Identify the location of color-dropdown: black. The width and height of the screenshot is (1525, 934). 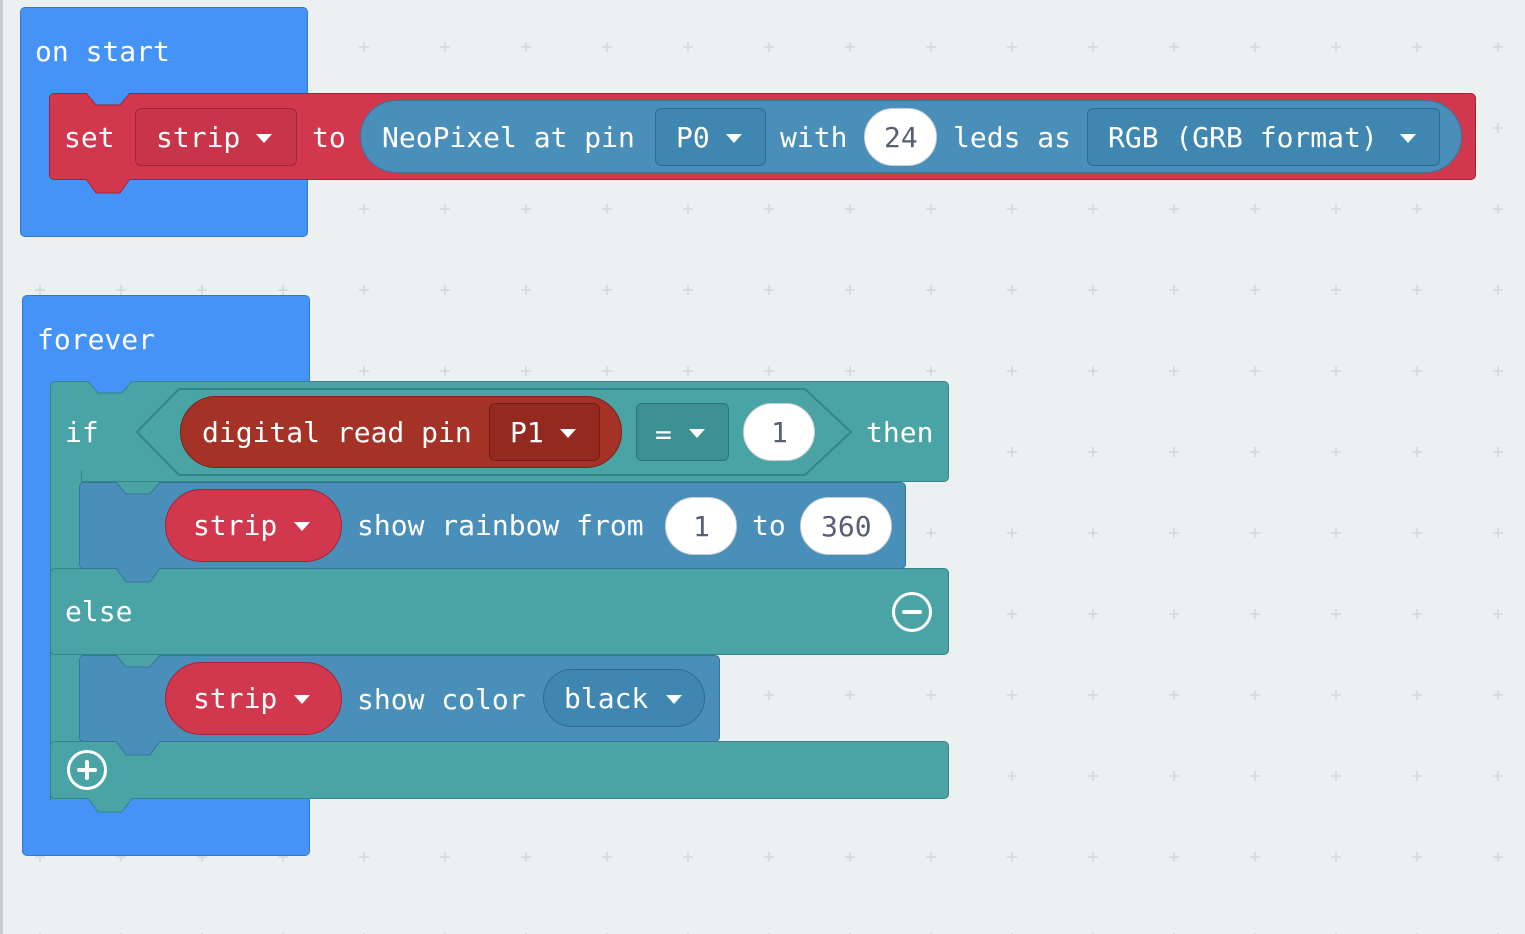
(624, 698).